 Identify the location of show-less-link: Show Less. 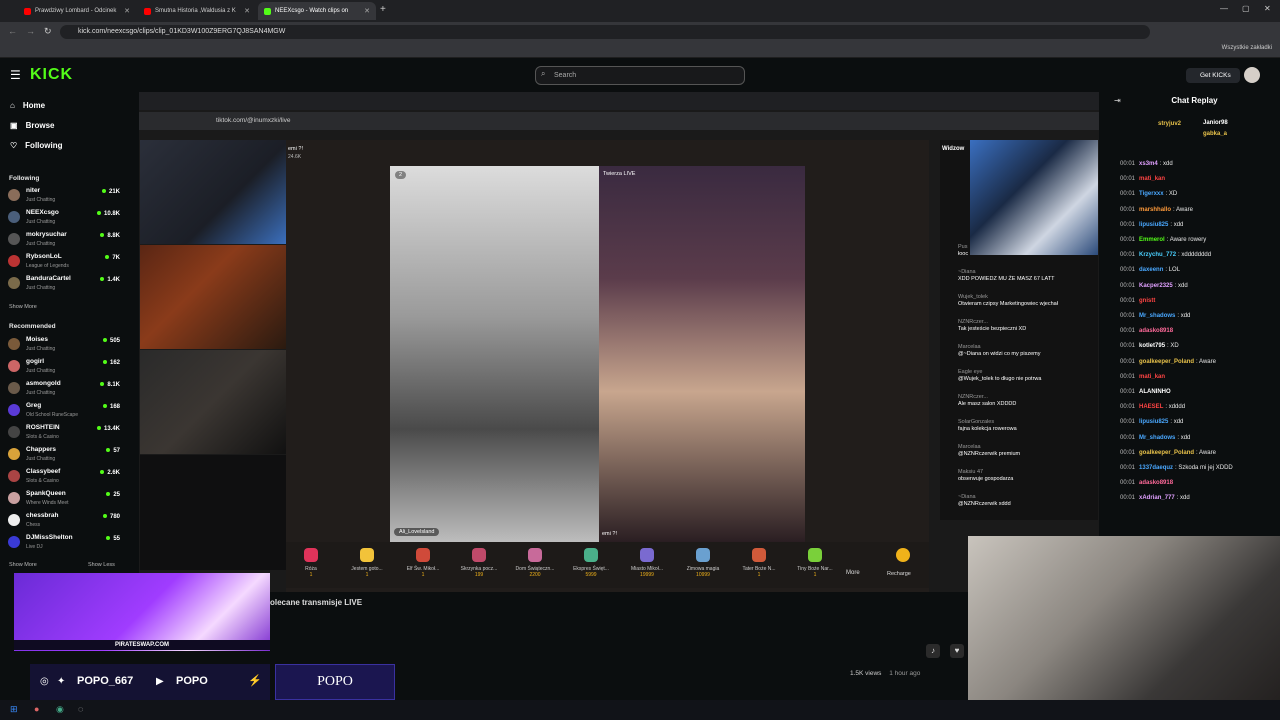
(101, 565).